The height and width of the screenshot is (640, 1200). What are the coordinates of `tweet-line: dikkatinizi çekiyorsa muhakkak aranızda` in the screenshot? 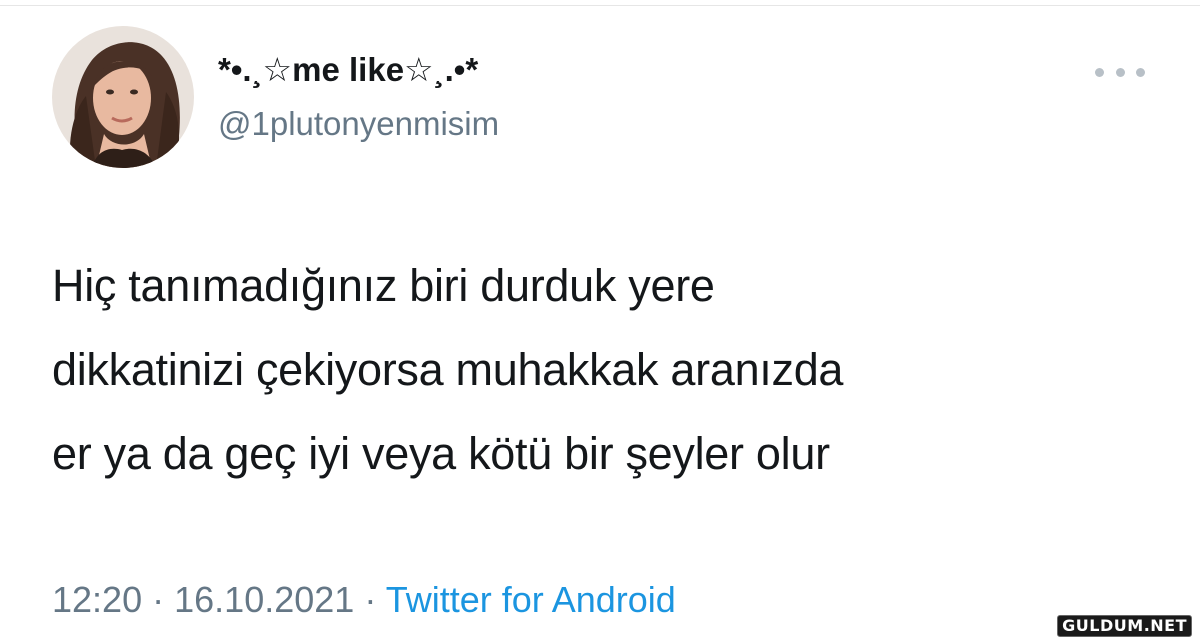 It's located at (448, 369).